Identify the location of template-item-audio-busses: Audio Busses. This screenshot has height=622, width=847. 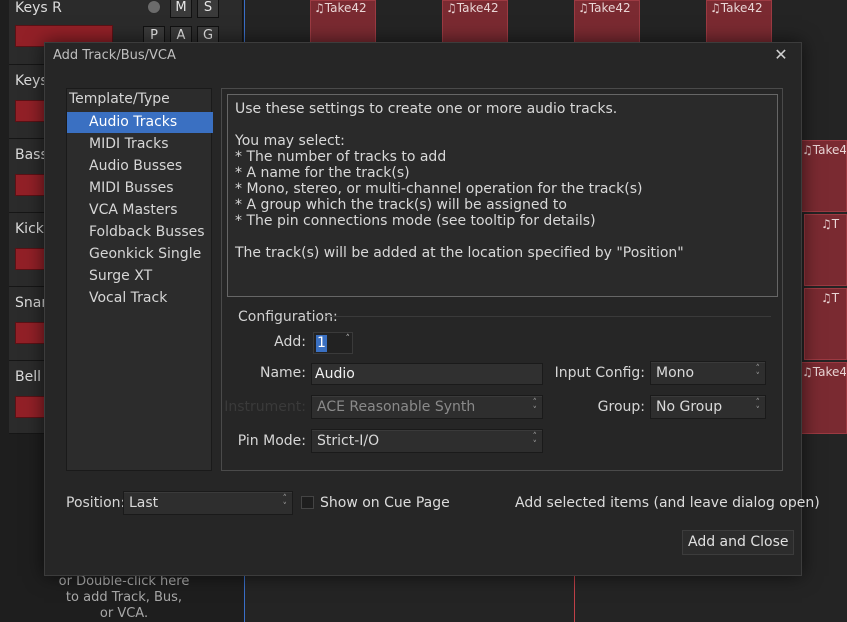
(140, 166).